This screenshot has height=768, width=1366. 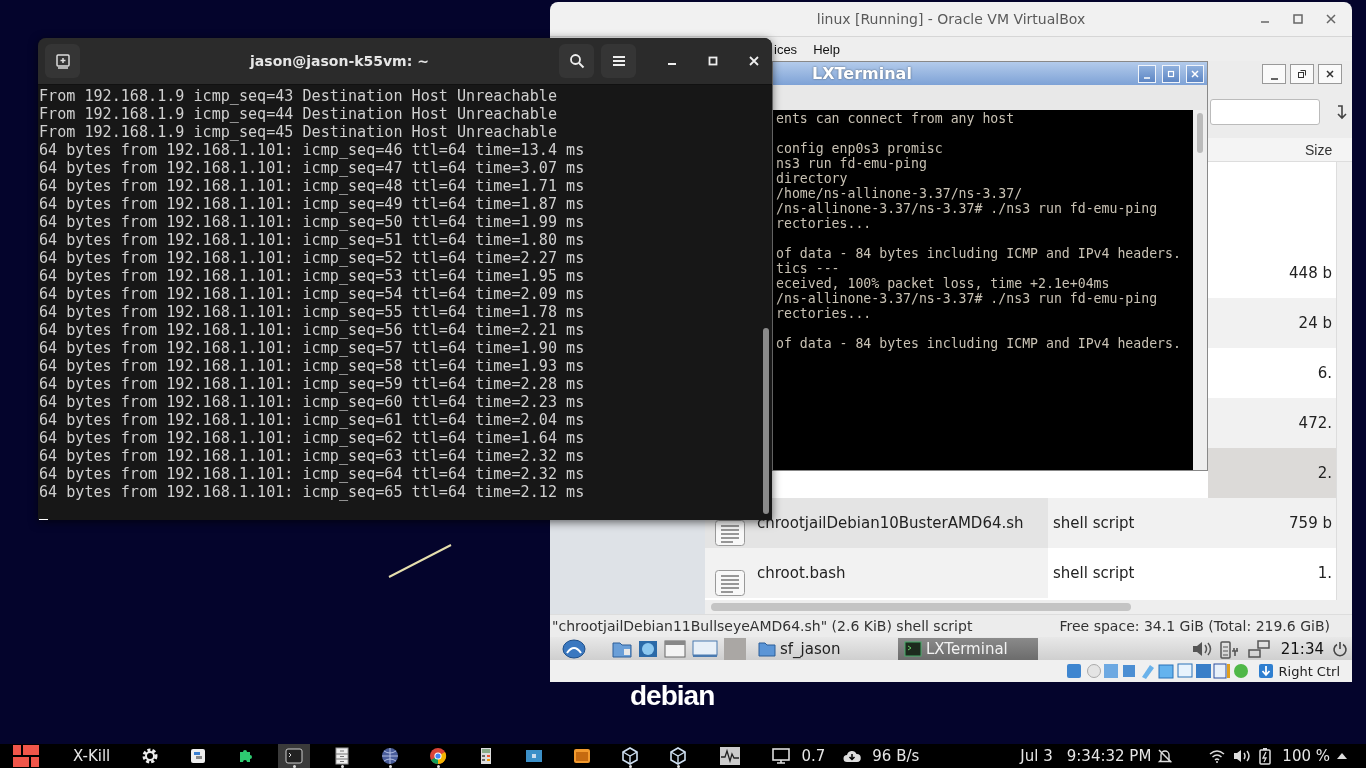 I want to click on taskbar-app, so click(x=294, y=756).